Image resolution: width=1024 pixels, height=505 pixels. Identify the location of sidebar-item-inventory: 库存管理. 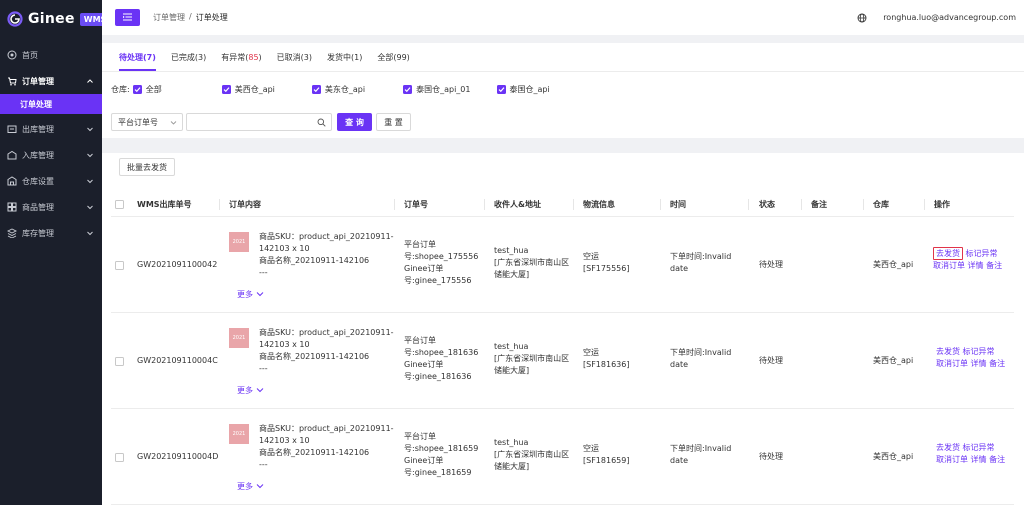
(51, 233).